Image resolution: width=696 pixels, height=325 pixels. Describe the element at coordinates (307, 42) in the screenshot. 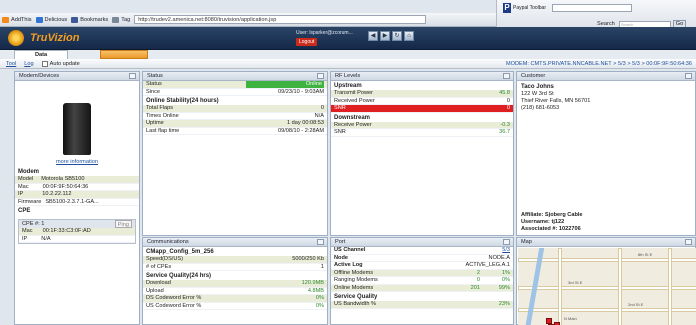

I see `logout-button: Logout` at that location.